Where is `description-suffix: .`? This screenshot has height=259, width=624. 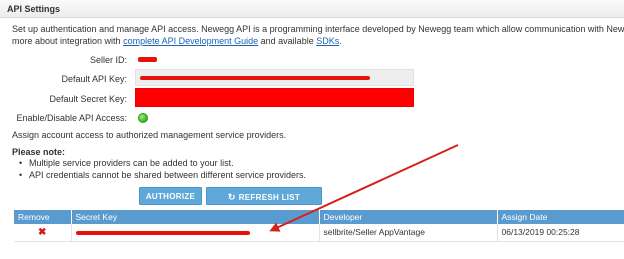
description-suffix: . is located at coordinates (340, 41).